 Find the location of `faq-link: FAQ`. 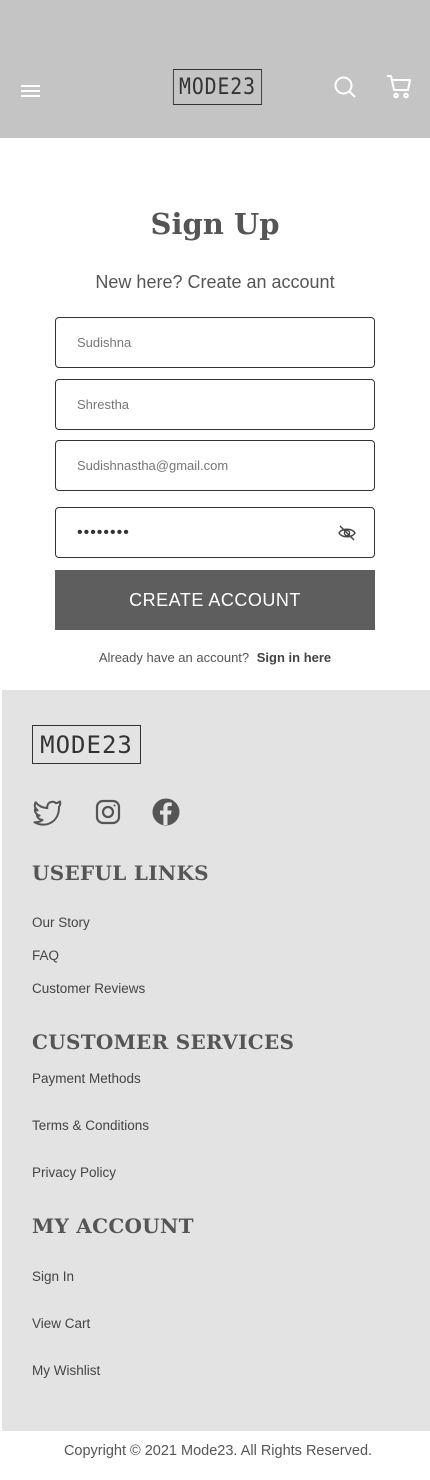

faq-link: FAQ is located at coordinates (45, 955).